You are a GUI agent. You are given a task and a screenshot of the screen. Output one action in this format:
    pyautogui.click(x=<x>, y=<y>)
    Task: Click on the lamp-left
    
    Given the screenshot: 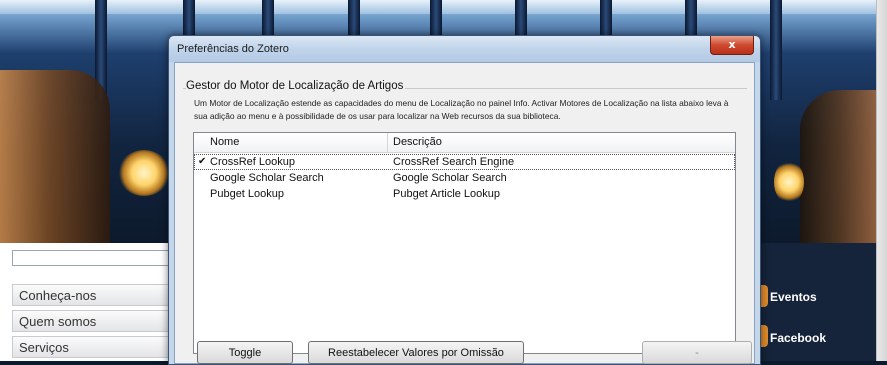 What is the action you would take?
    pyautogui.click(x=144, y=173)
    